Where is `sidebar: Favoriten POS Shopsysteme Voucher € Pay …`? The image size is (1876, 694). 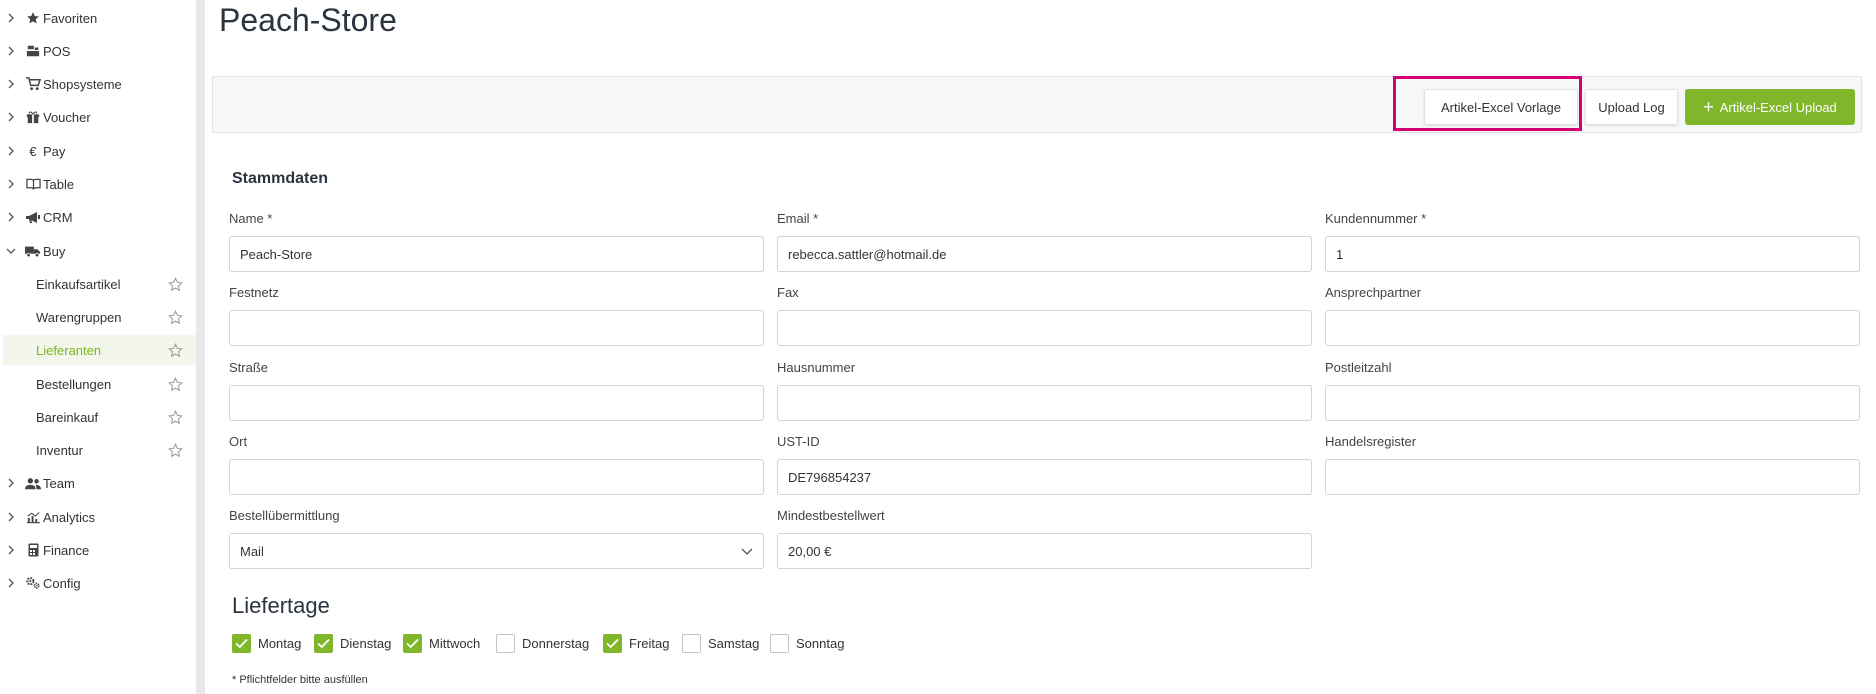
sidebar: Favoriten POS Shopsysteme Voucher € Pay … is located at coordinates (98, 347).